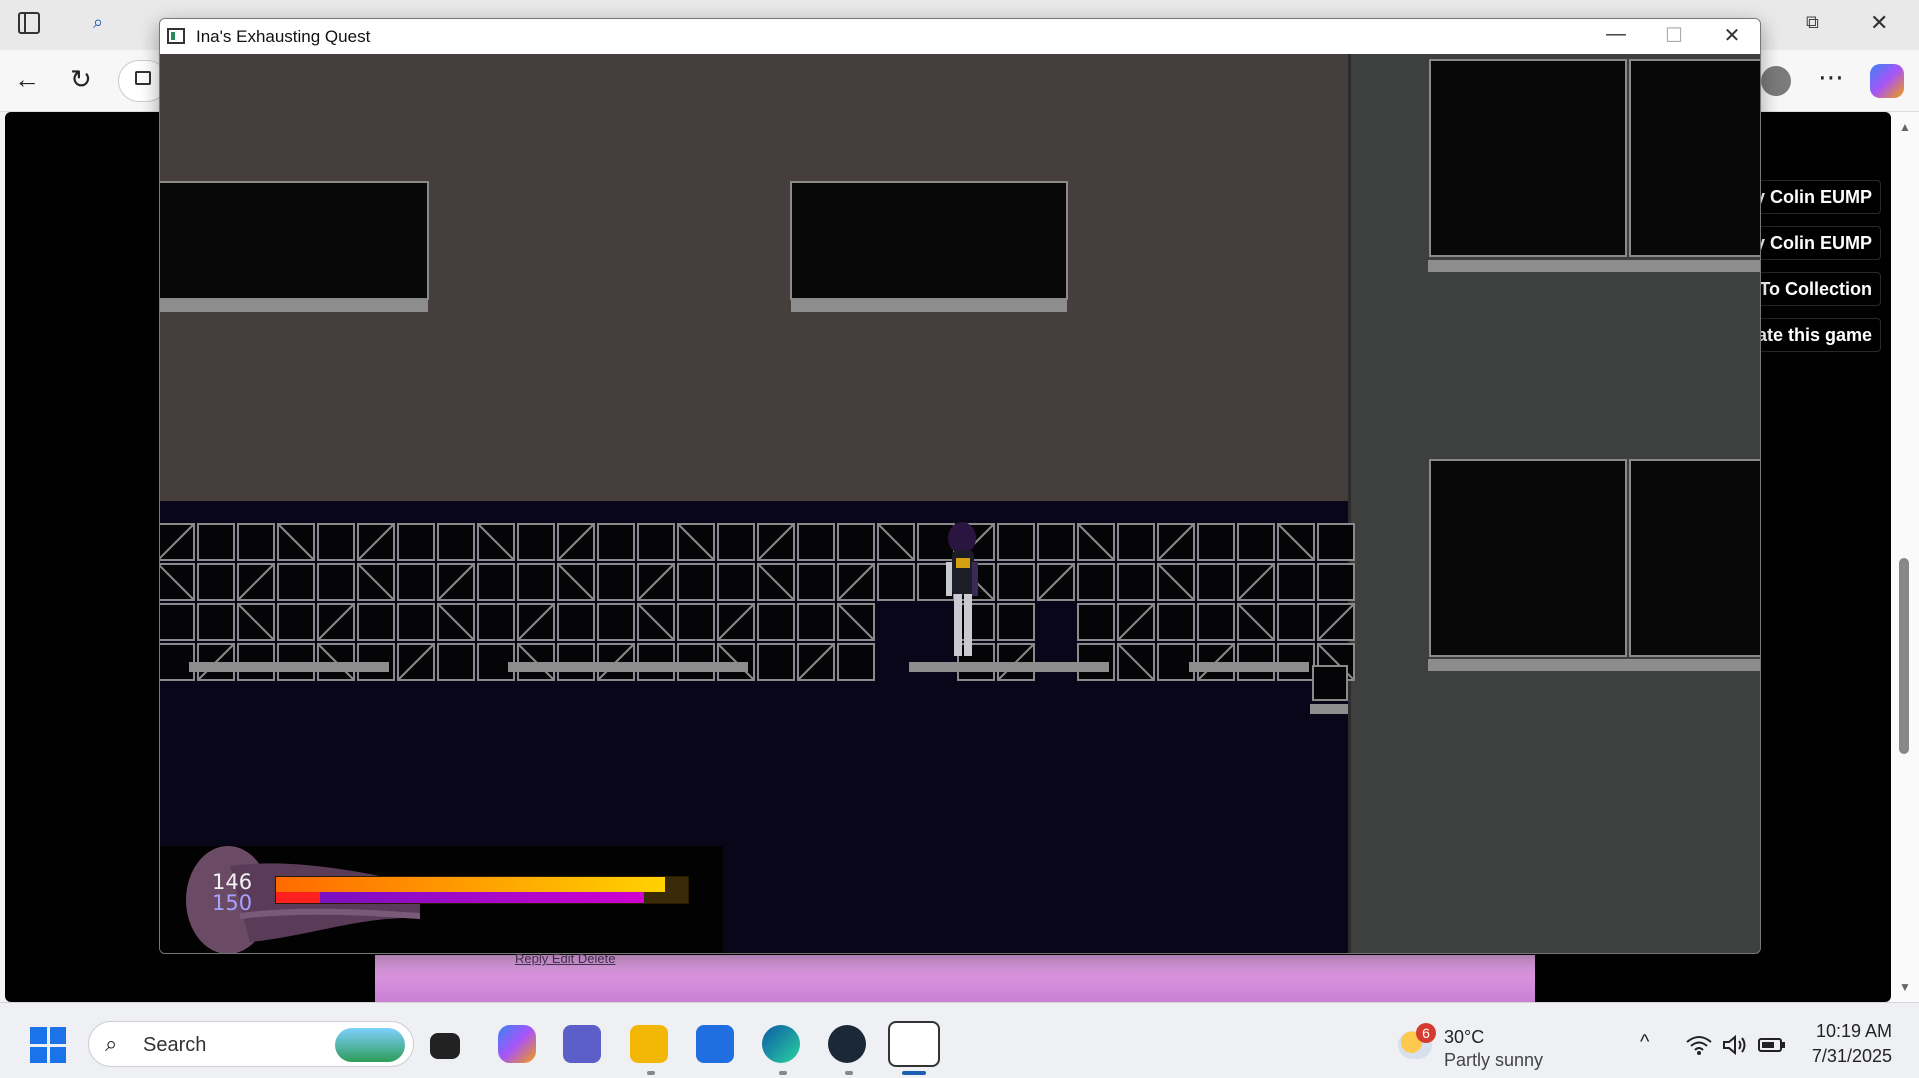  Describe the element at coordinates (1349, 503) in the screenshot. I see `building-edge` at that location.